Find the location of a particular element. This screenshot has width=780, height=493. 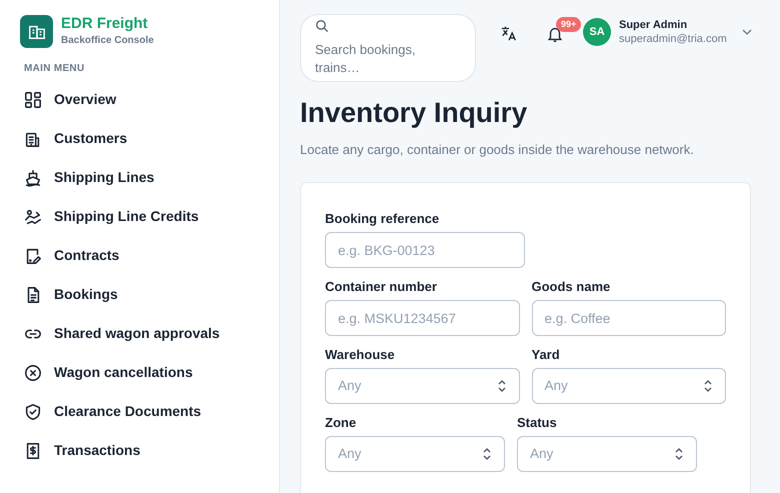

brand-subtitle: Backoffice Console is located at coordinates (107, 41).